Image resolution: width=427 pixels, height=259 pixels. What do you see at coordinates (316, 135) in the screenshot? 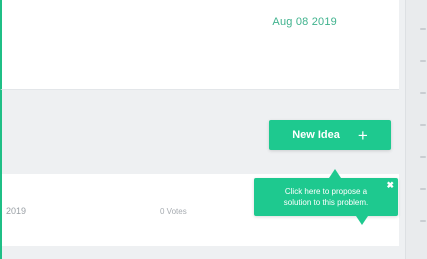
I see `new-idea-label: New Idea` at bounding box center [316, 135].